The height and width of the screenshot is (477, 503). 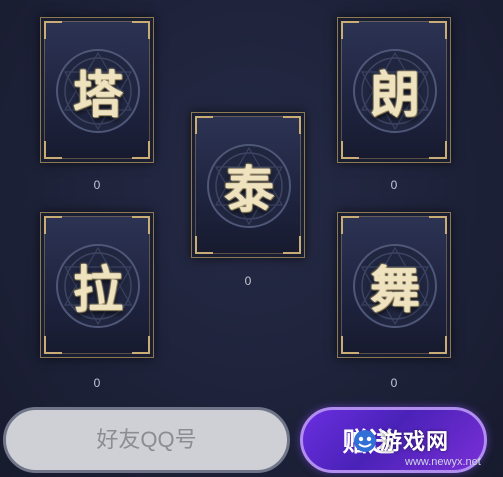 I want to click on card-la: 拉, so click(x=97, y=285).